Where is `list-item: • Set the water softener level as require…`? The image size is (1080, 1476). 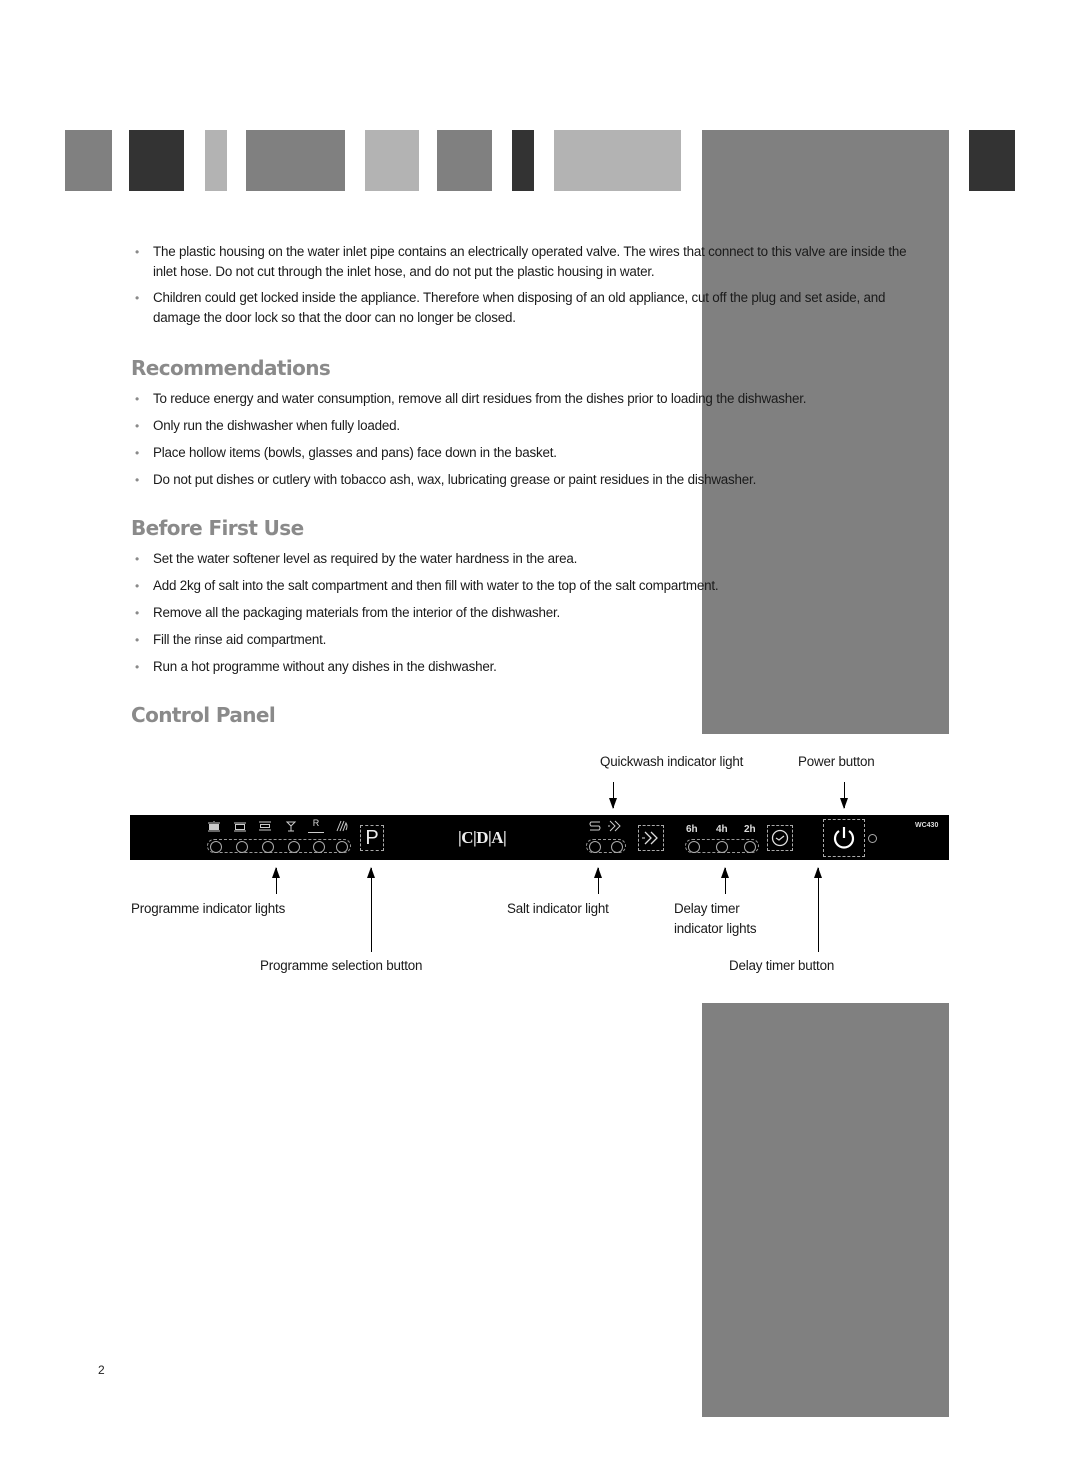
list-item: • Set the water softener level as require… is located at coordinates (521, 559).